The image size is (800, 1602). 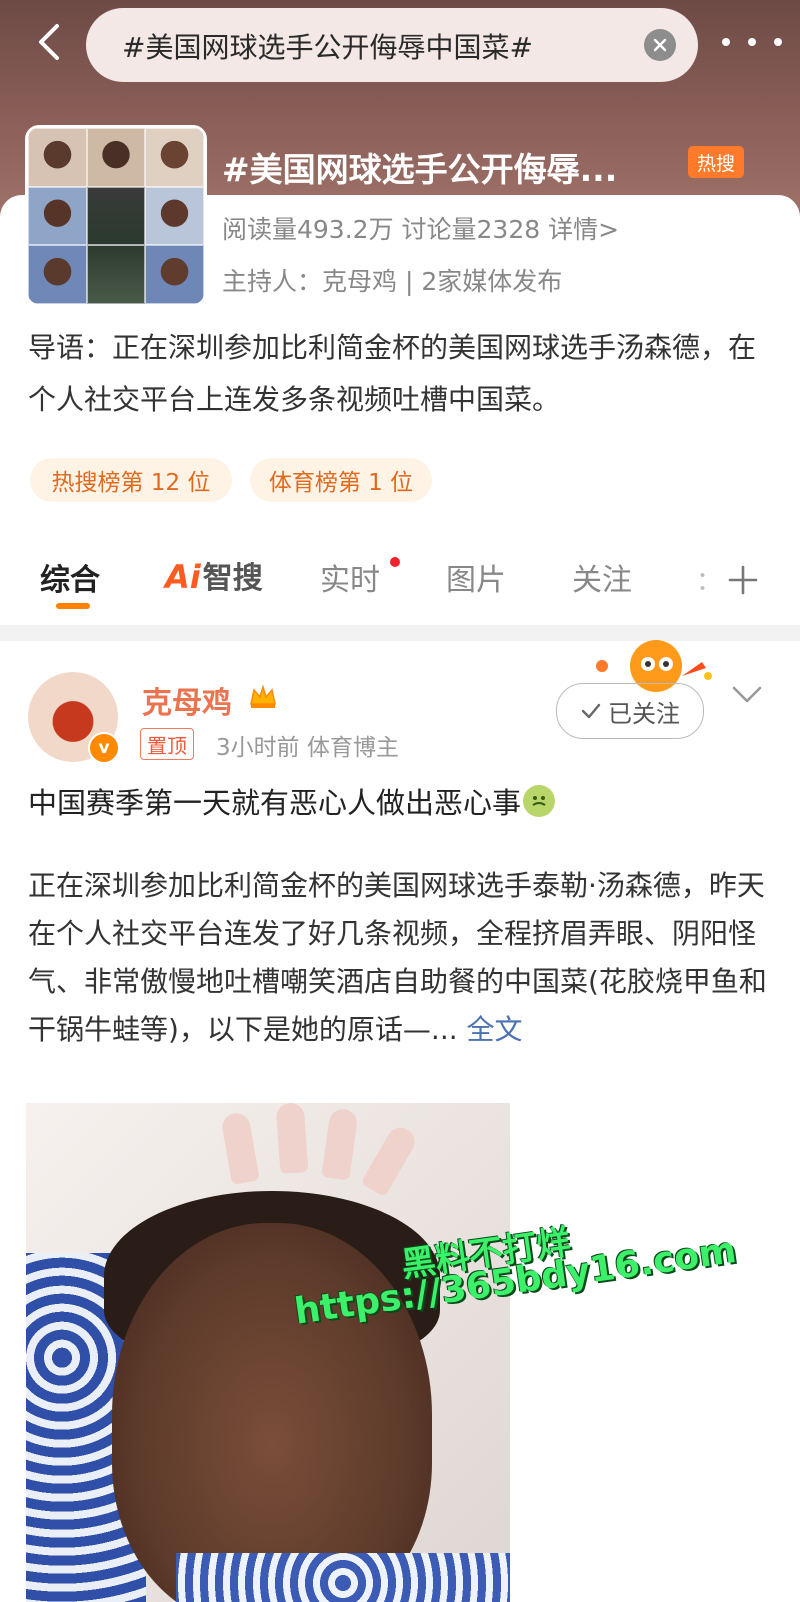 What do you see at coordinates (743, 580) in the screenshot?
I see `plus-icon` at bounding box center [743, 580].